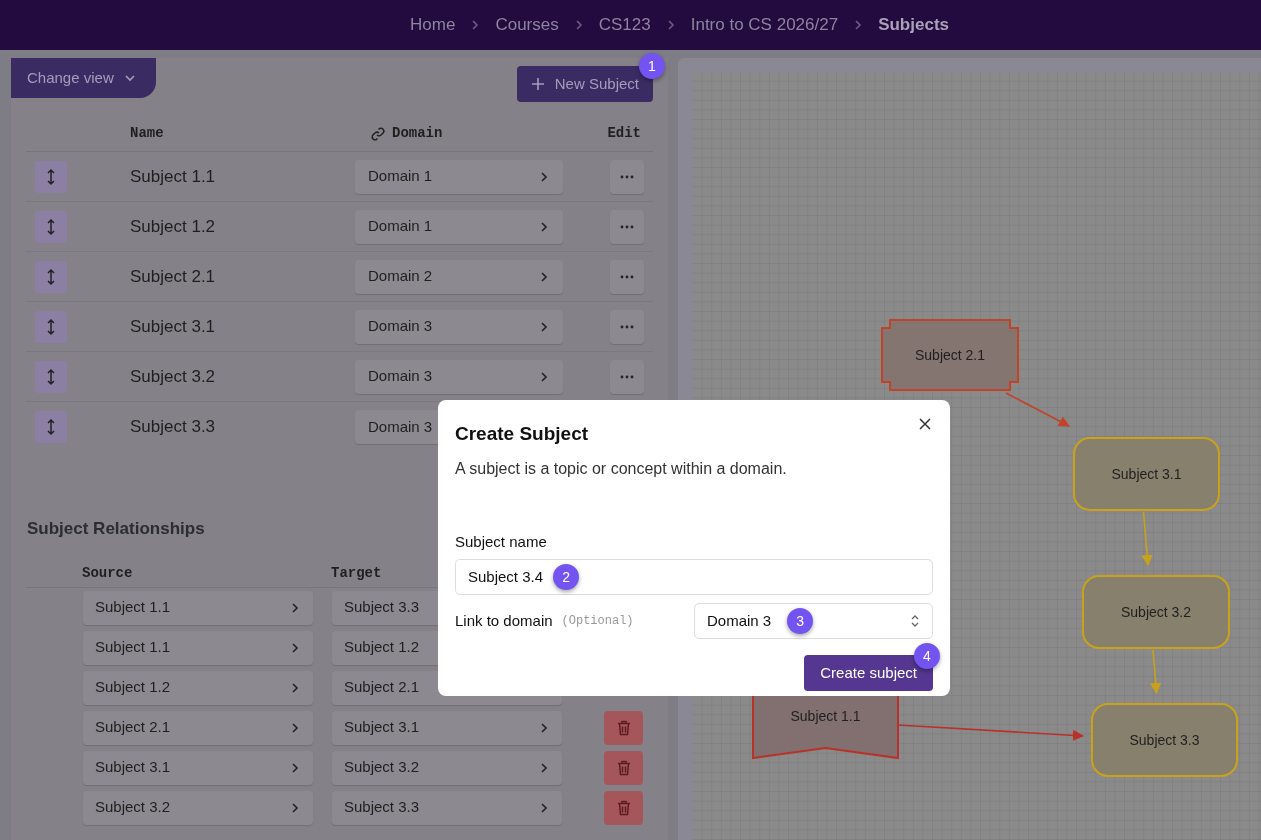 Image resolution: width=1261 pixels, height=840 pixels. Describe the element at coordinates (504, 620) in the screenshot. I see `field-label: Link to domain` at that location.